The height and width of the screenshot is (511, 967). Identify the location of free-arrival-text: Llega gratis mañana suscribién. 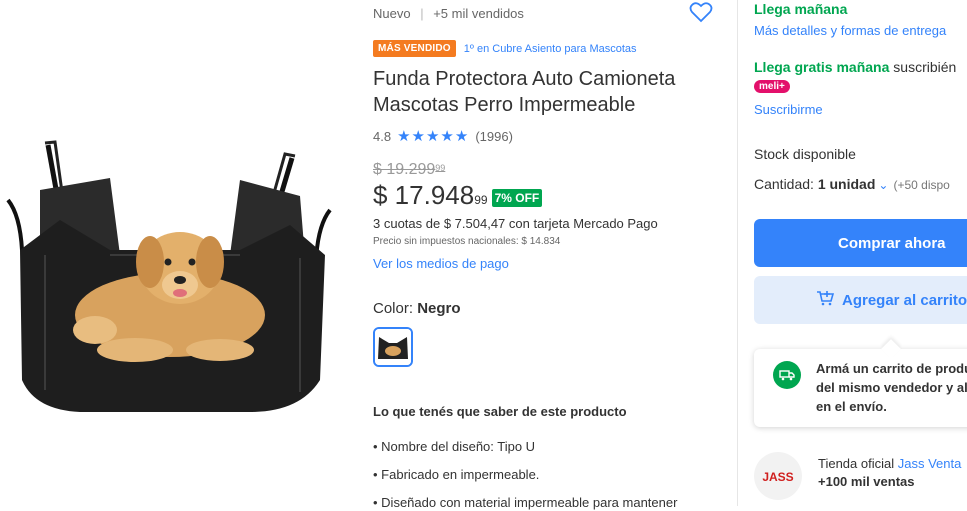
(855, 67).